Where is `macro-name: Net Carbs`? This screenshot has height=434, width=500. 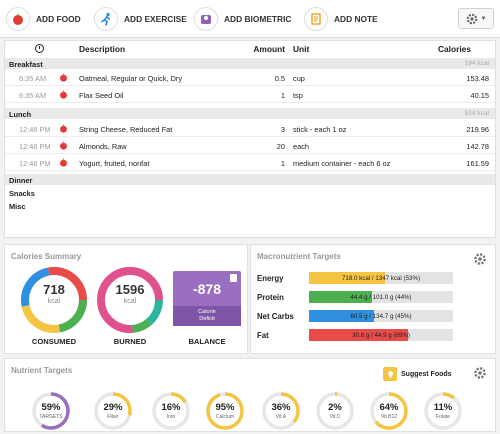
macro-name: Net Carbs is located at coordinates (275, 316).